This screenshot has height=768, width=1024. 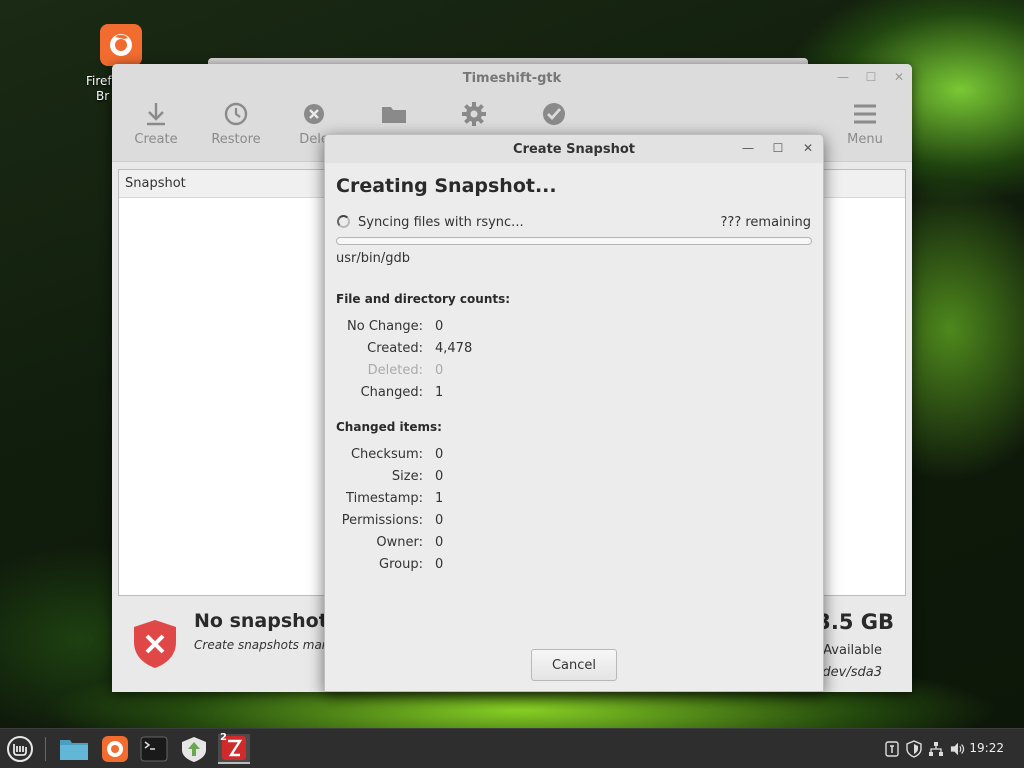 I want to click on changed-label: Group:, so click(x=401, y=564).